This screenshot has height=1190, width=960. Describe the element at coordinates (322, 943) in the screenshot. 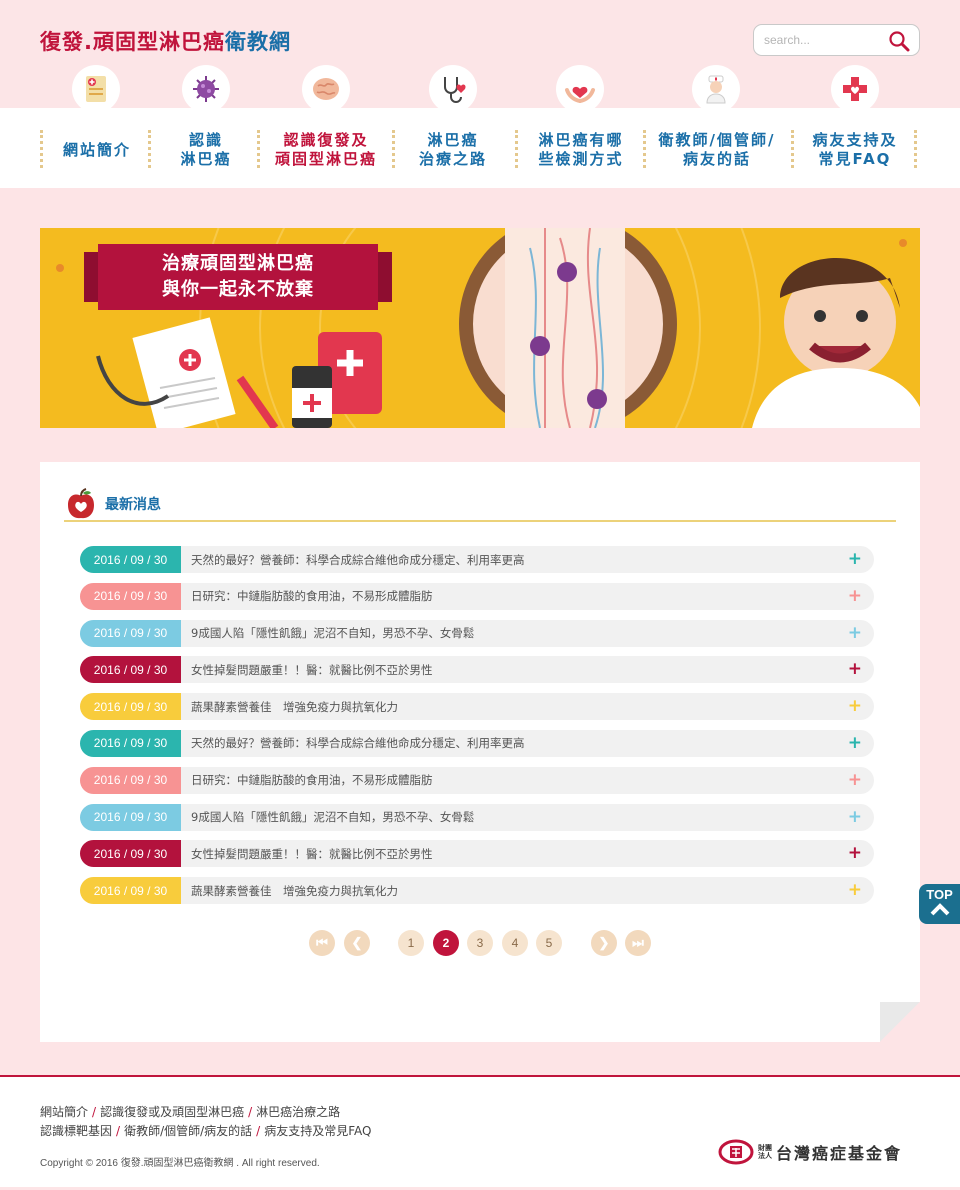

I see `first-page-icon: ⏮` at that location.